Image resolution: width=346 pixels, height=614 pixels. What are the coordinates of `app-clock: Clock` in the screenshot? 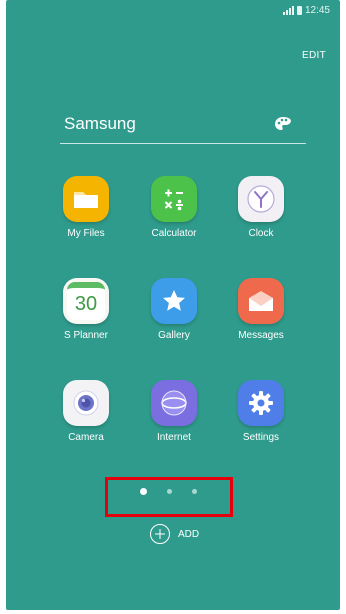 It's located at (261, 207).